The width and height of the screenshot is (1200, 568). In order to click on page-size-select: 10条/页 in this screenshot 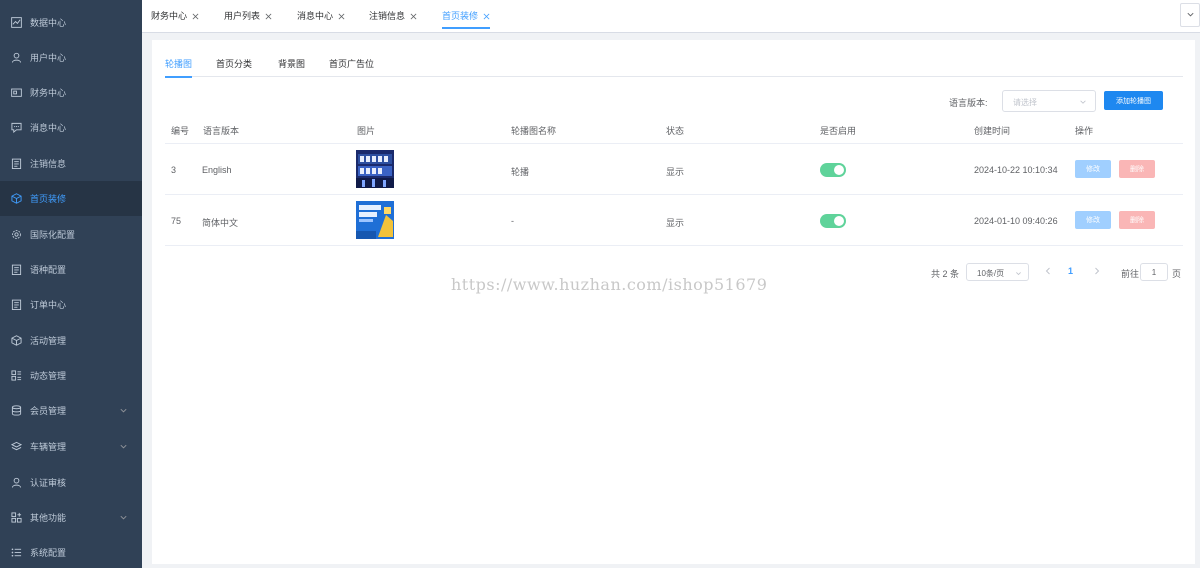, I will do `click(997, 272)`.